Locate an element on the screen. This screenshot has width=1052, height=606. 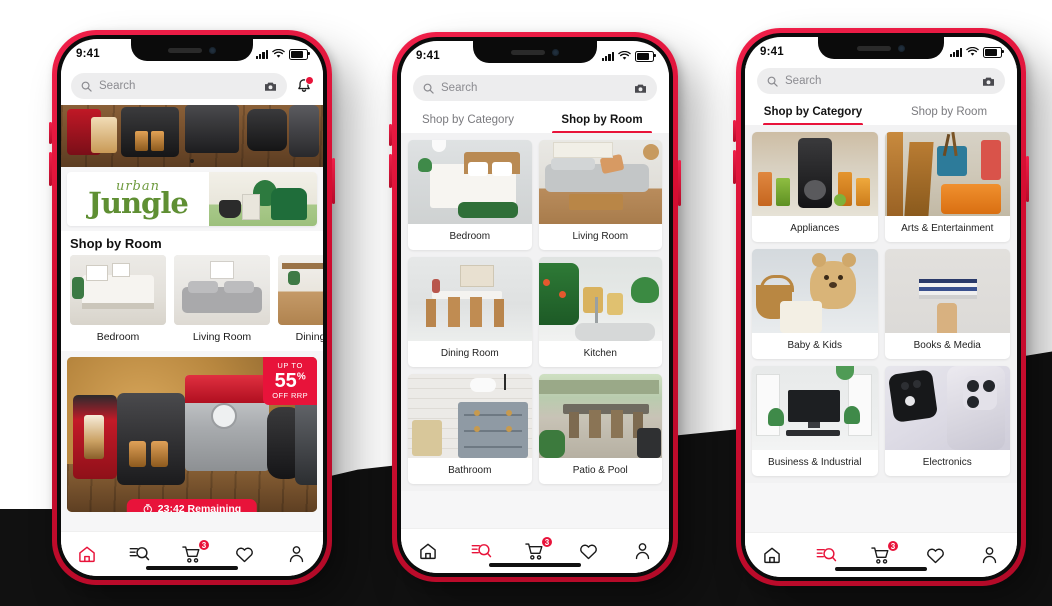
wifi-icon is located at coordinates (624, 55).